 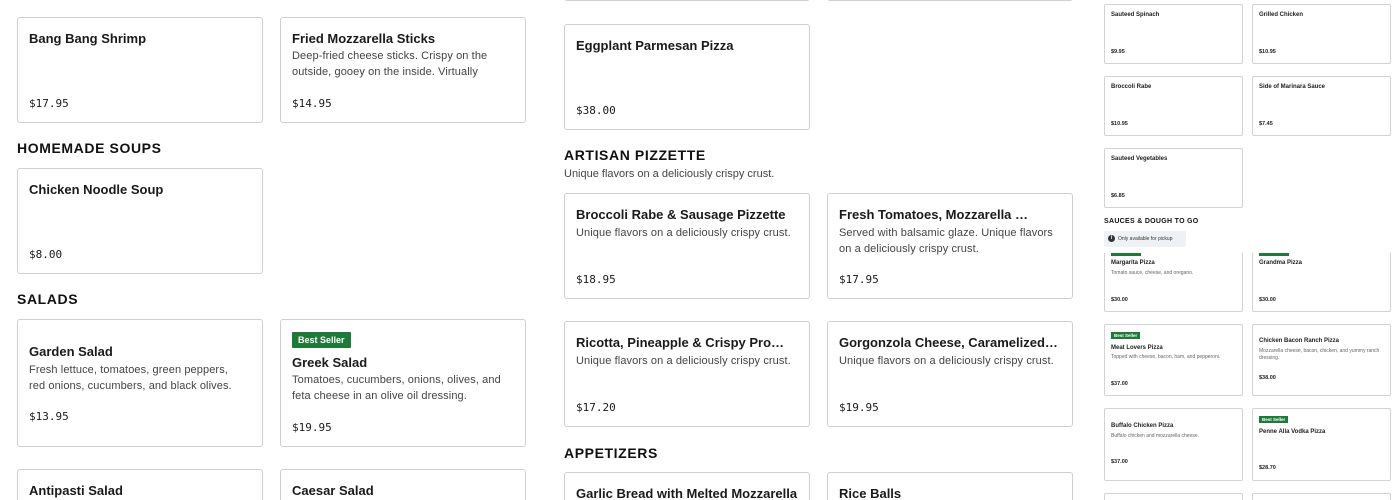 I want to click on item-name: Caesar Salad, so click(x=333, y=490).